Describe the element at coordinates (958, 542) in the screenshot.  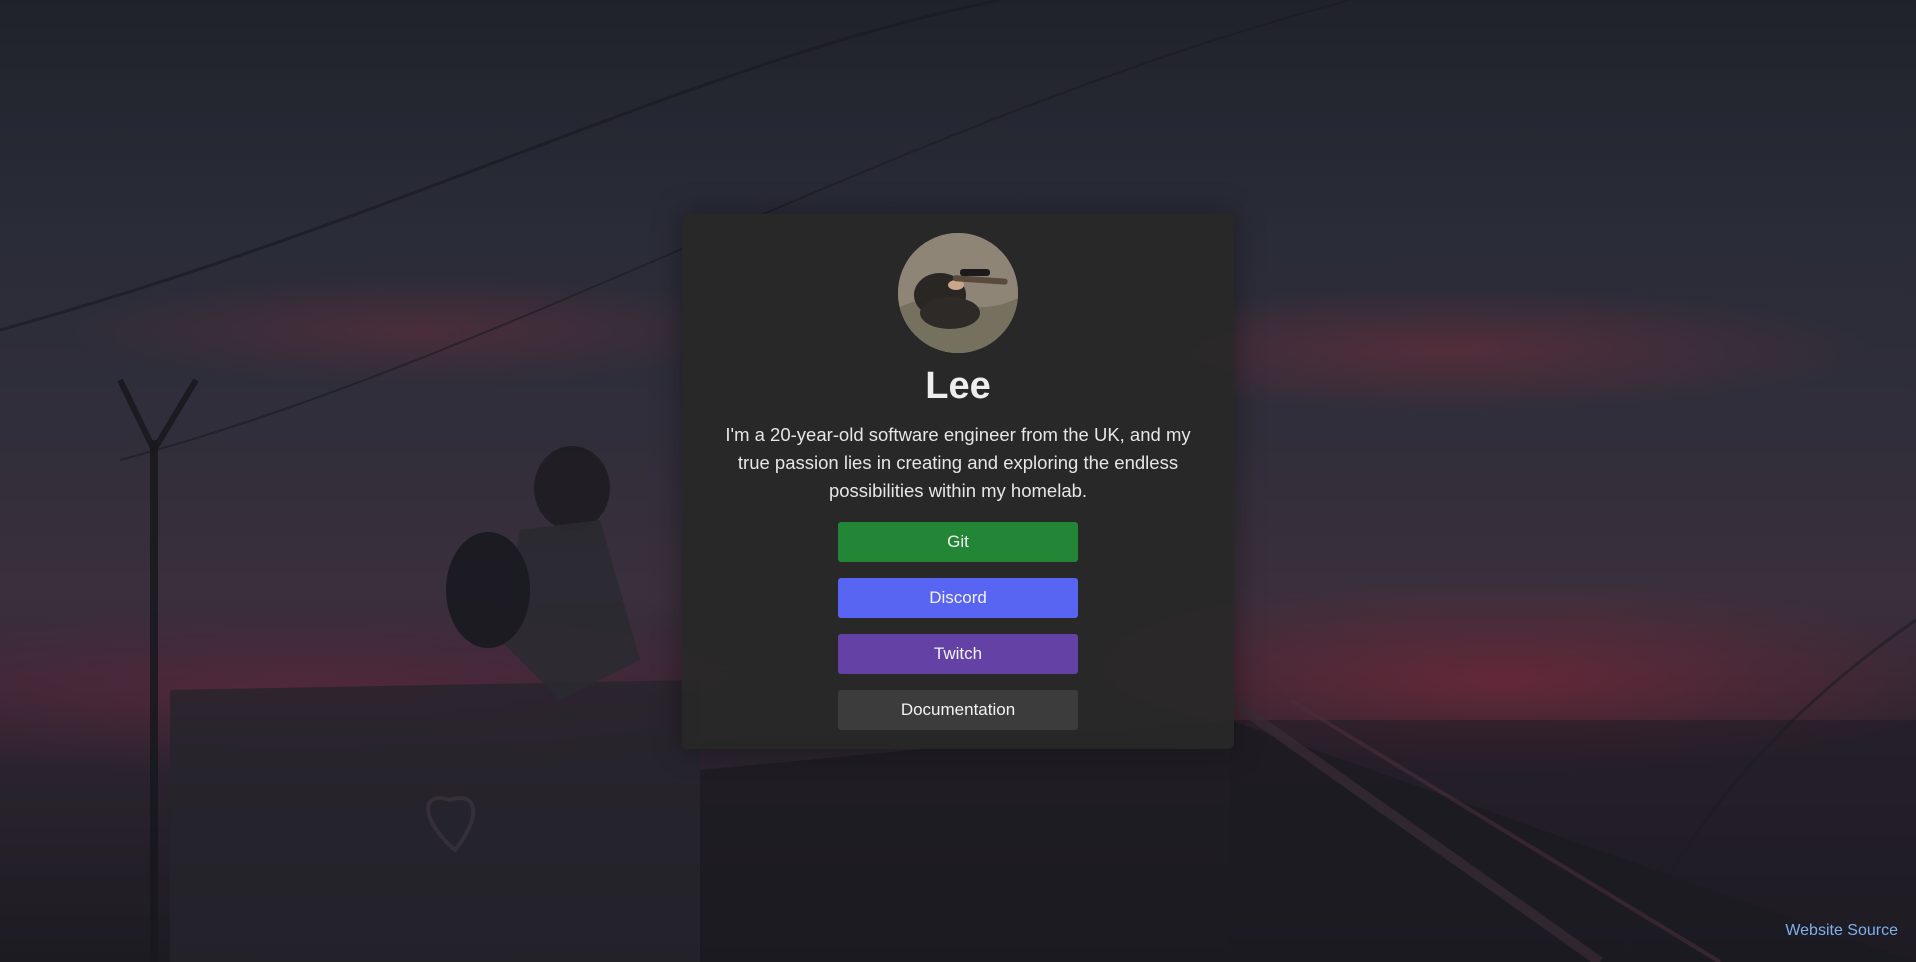
I see `git-button: Git` at that location.